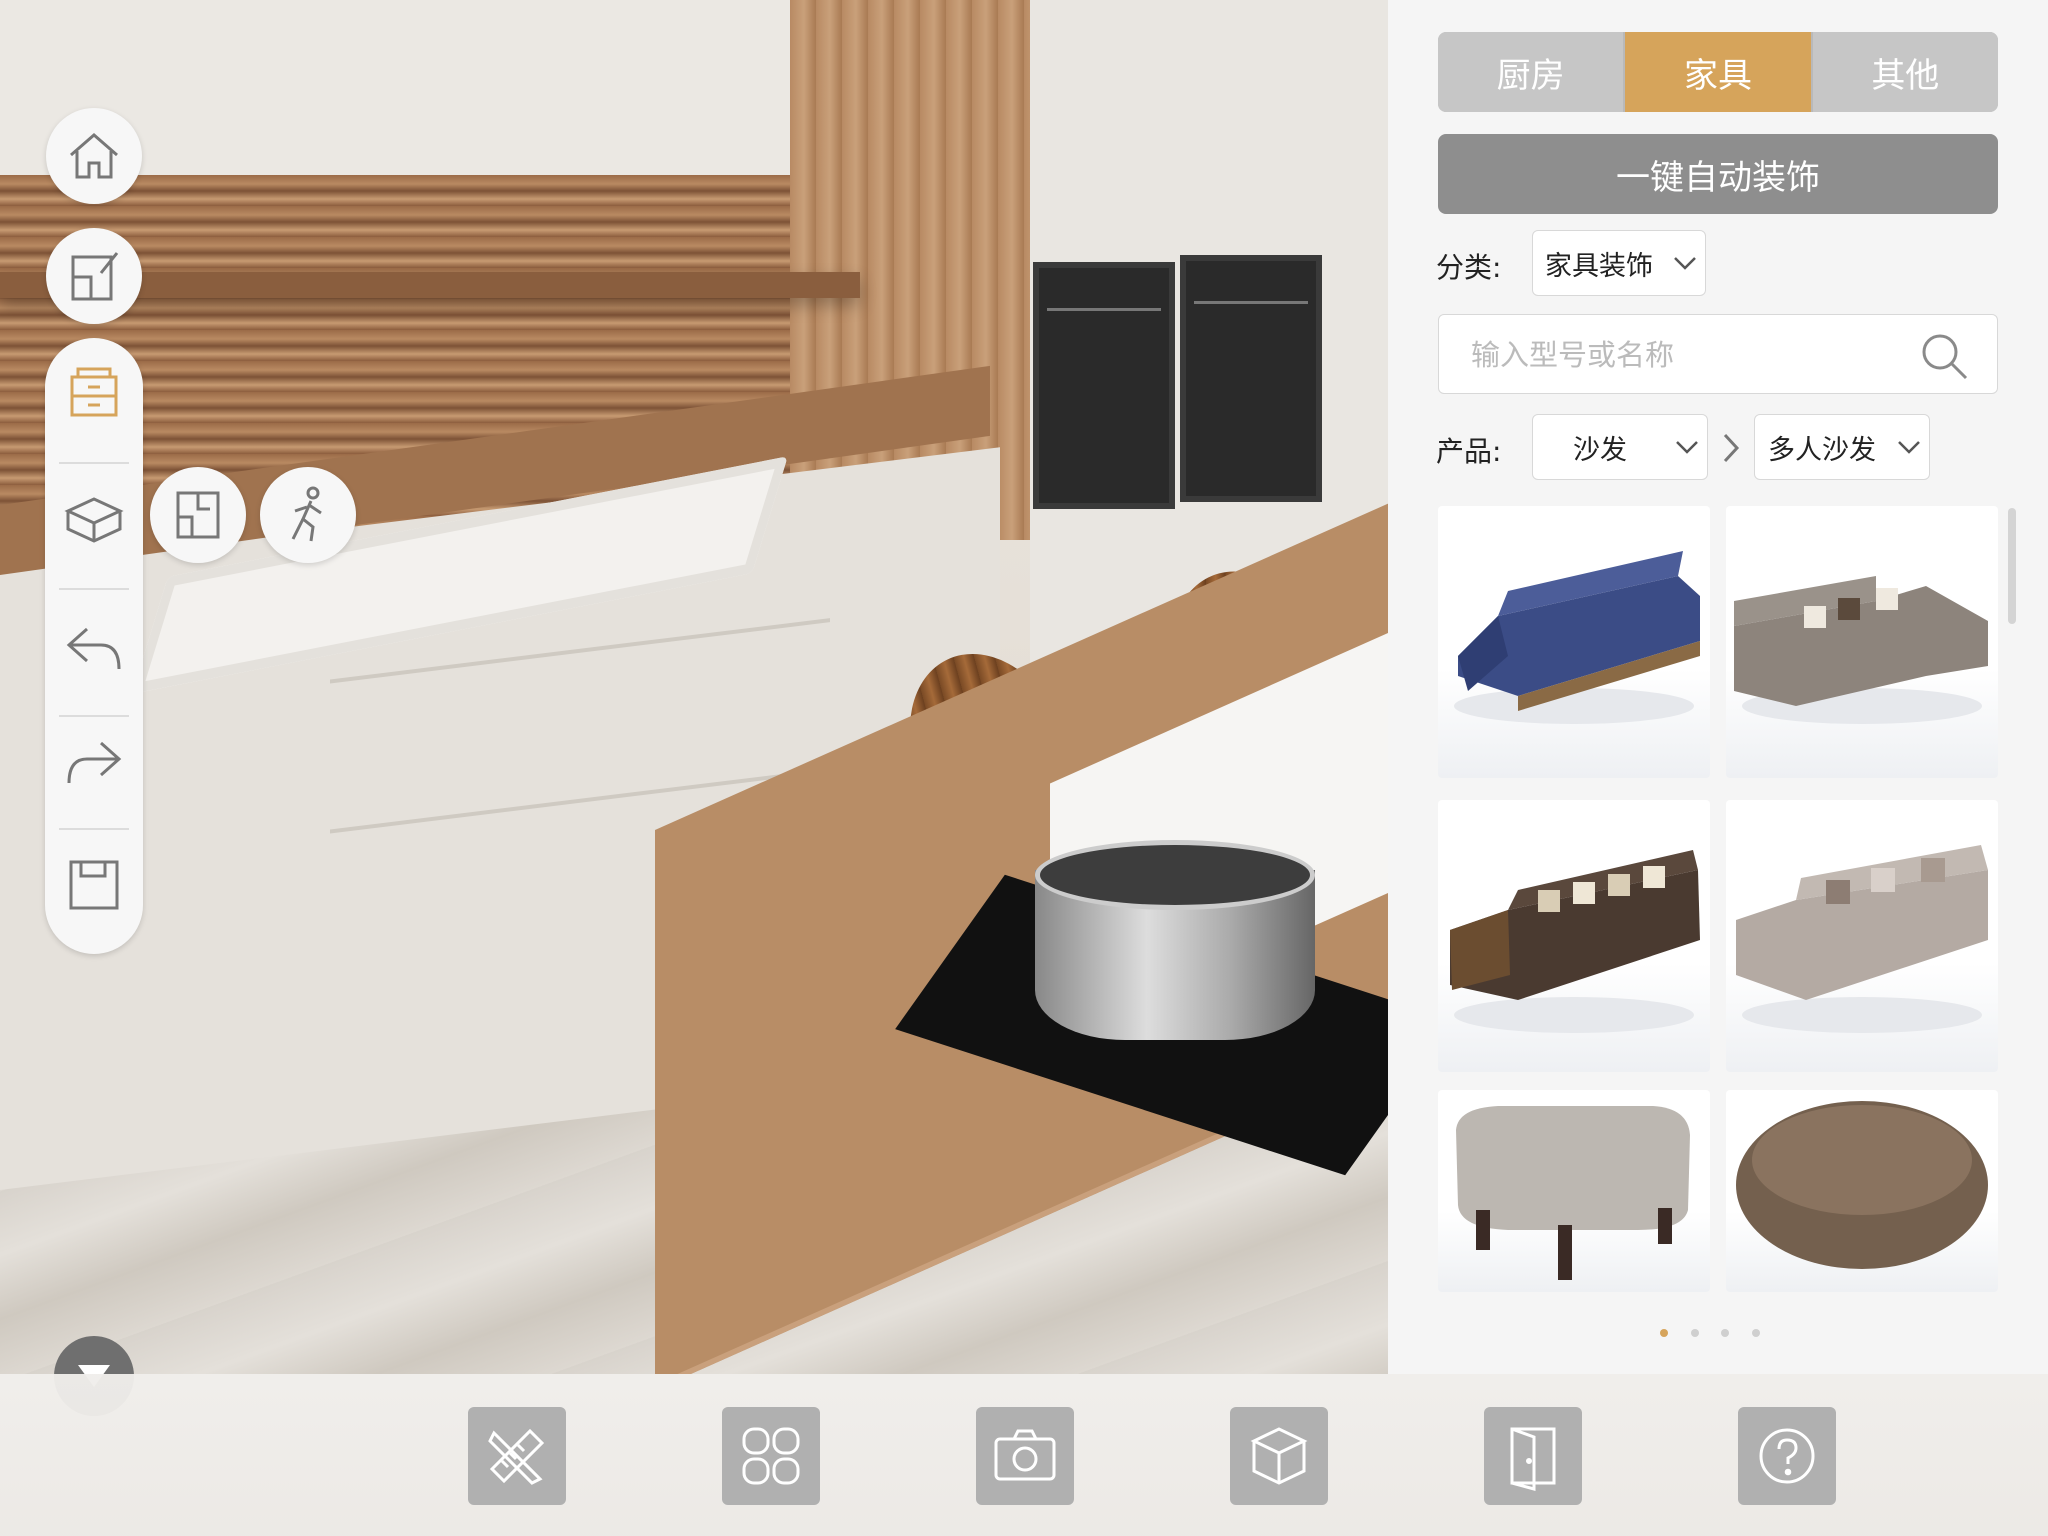 The height and width of the screenshot is (1536, 2048). I want to click on save-icon, so click(94, 885).